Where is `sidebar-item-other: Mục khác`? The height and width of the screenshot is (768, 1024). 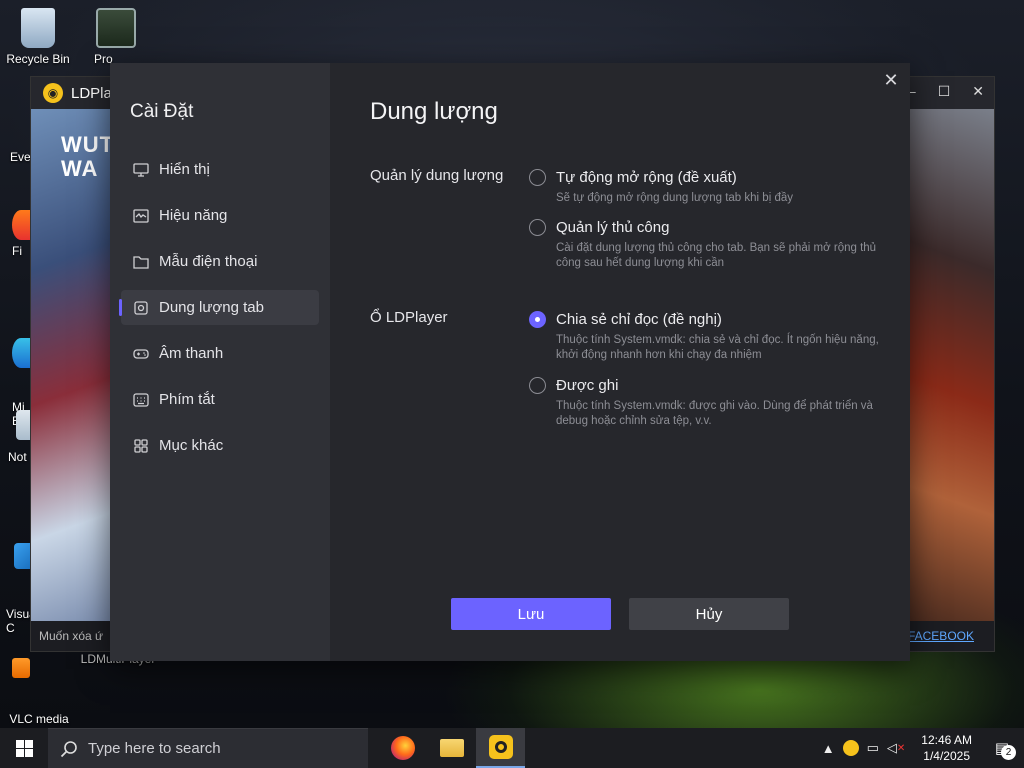 sidebar-item-other: Mục khác is located at coordinates (220, 445).